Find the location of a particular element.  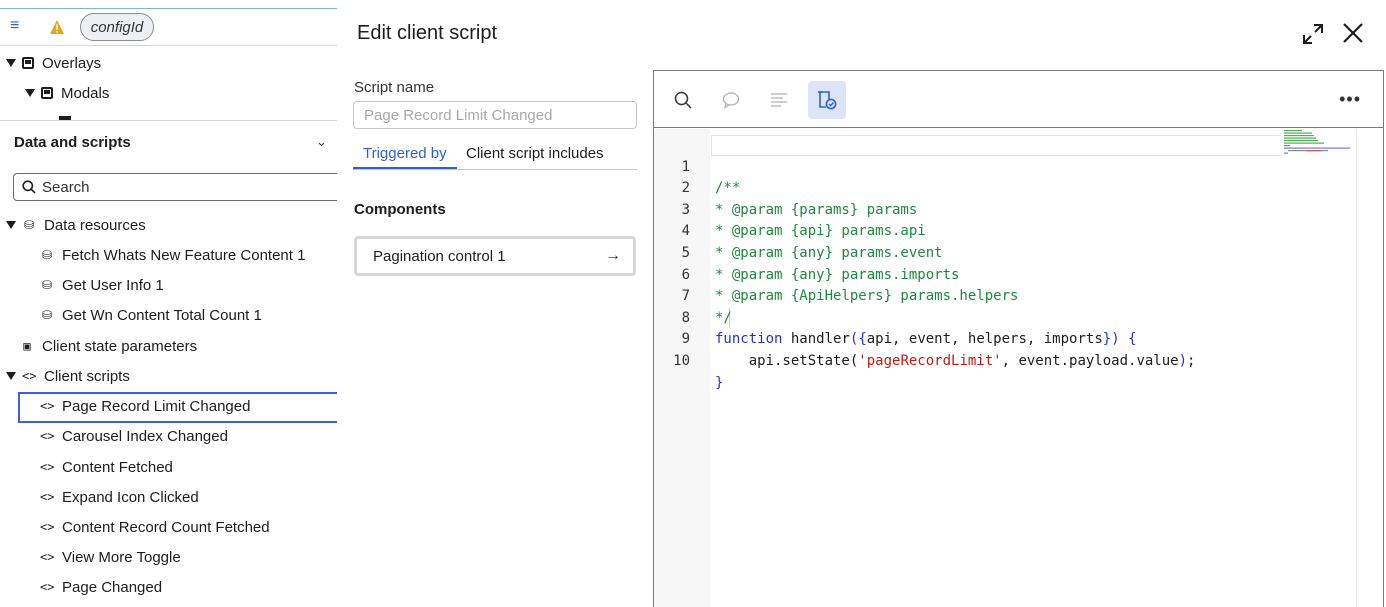

tree-item-script: <> Content Record Count Fetched is located at coordinates (155, 527).